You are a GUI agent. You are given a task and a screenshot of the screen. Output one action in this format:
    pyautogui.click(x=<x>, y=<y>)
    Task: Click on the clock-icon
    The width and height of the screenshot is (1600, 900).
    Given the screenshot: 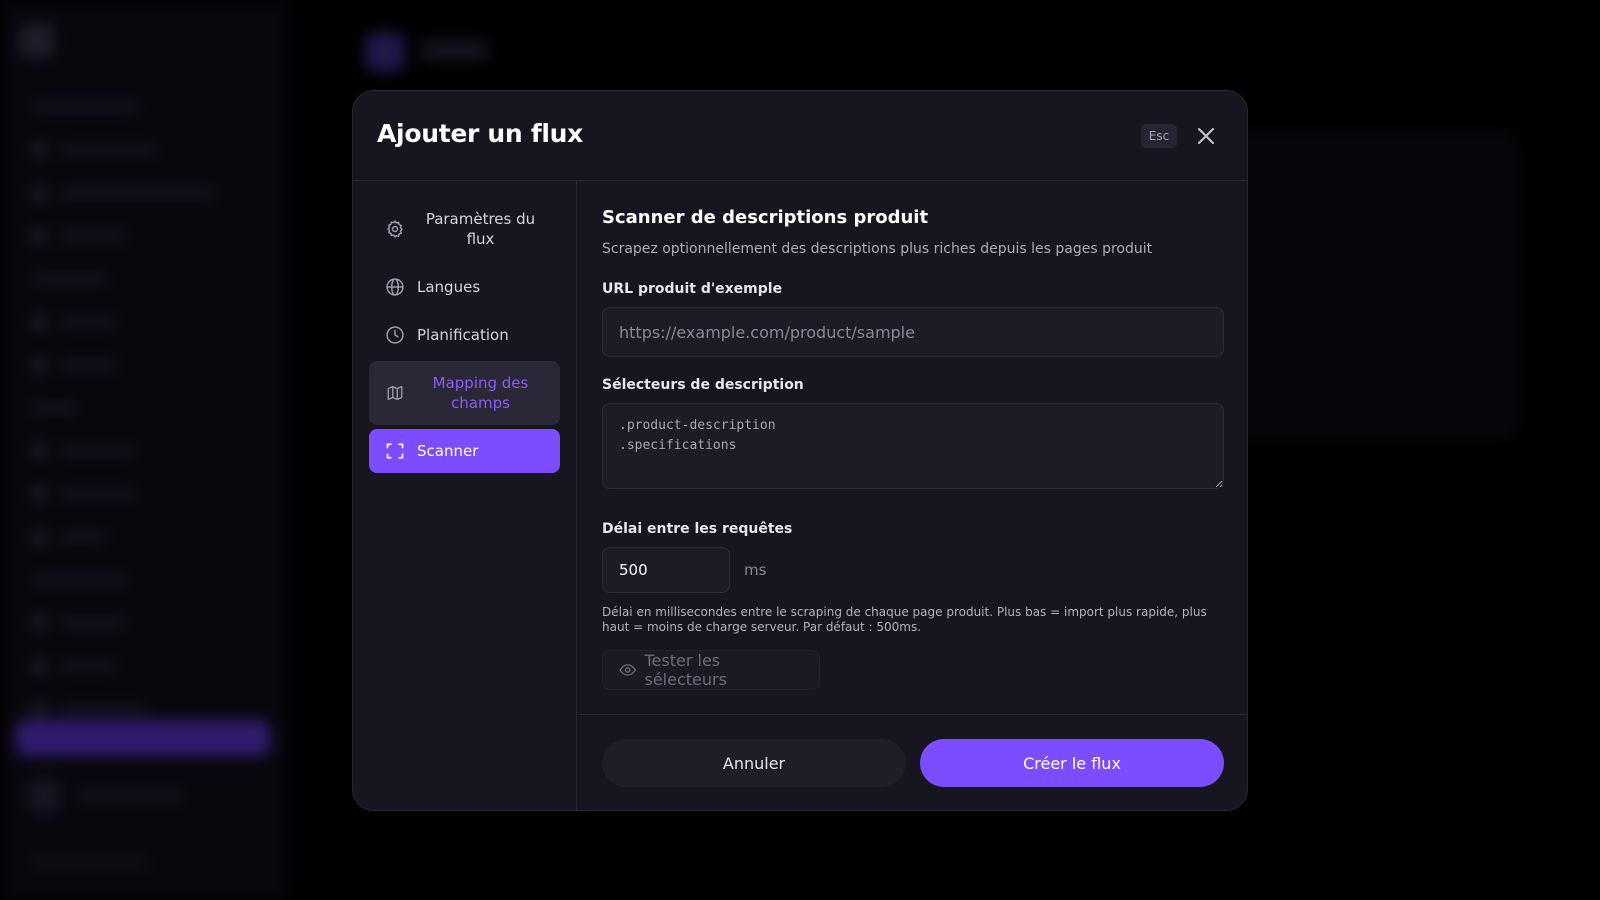 What is the action you would take?
    pyautogui.click(x=395, y=335)
    